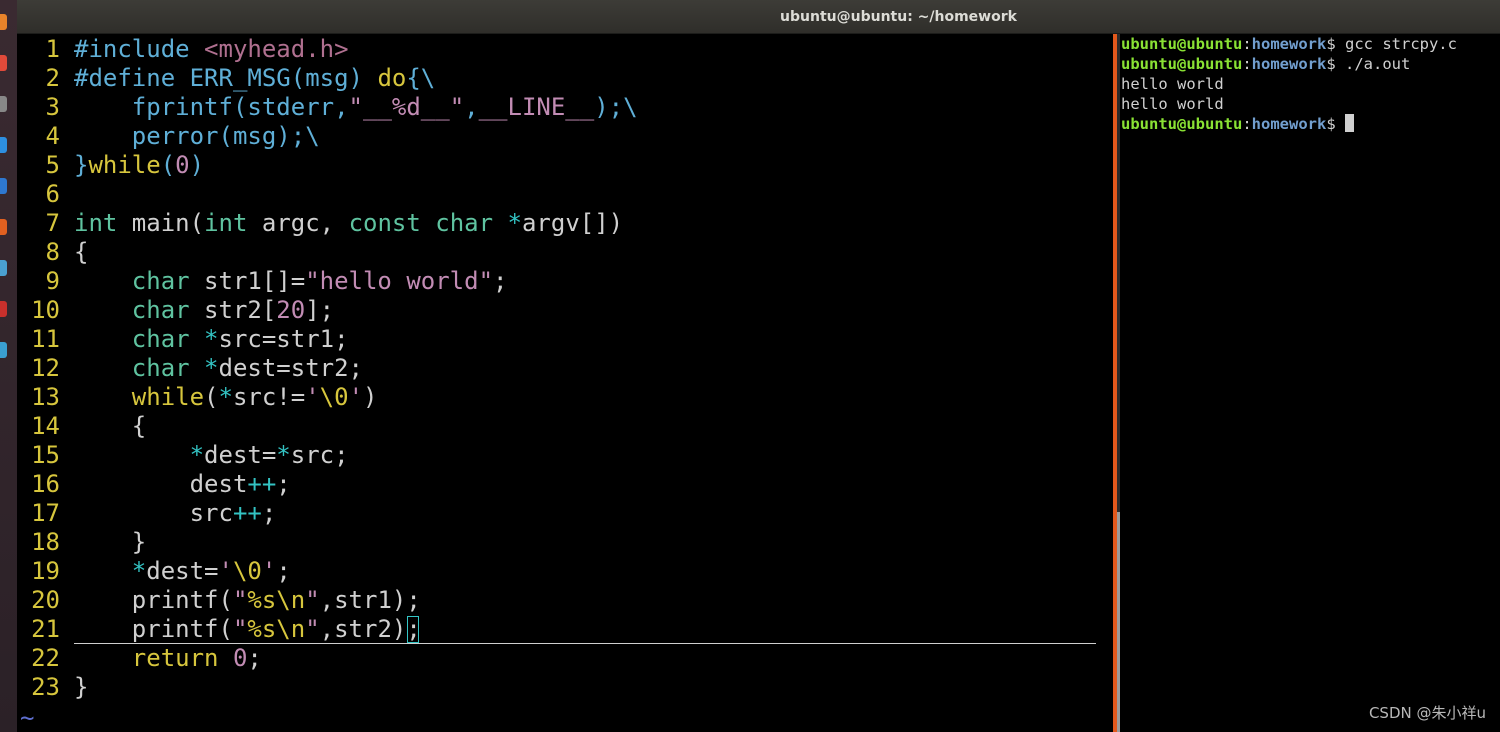 The height and width of the screenshot is (732, 1500). I want to click on line-code: printf("%s\n",str2);, so click(247, 629).